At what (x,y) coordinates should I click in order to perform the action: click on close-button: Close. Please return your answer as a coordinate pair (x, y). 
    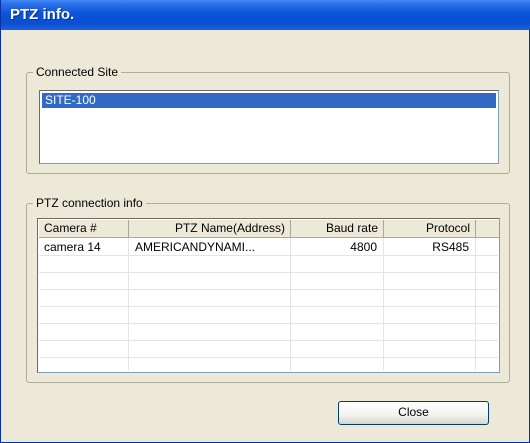
    Looking at the image, I should click on (413, 413).